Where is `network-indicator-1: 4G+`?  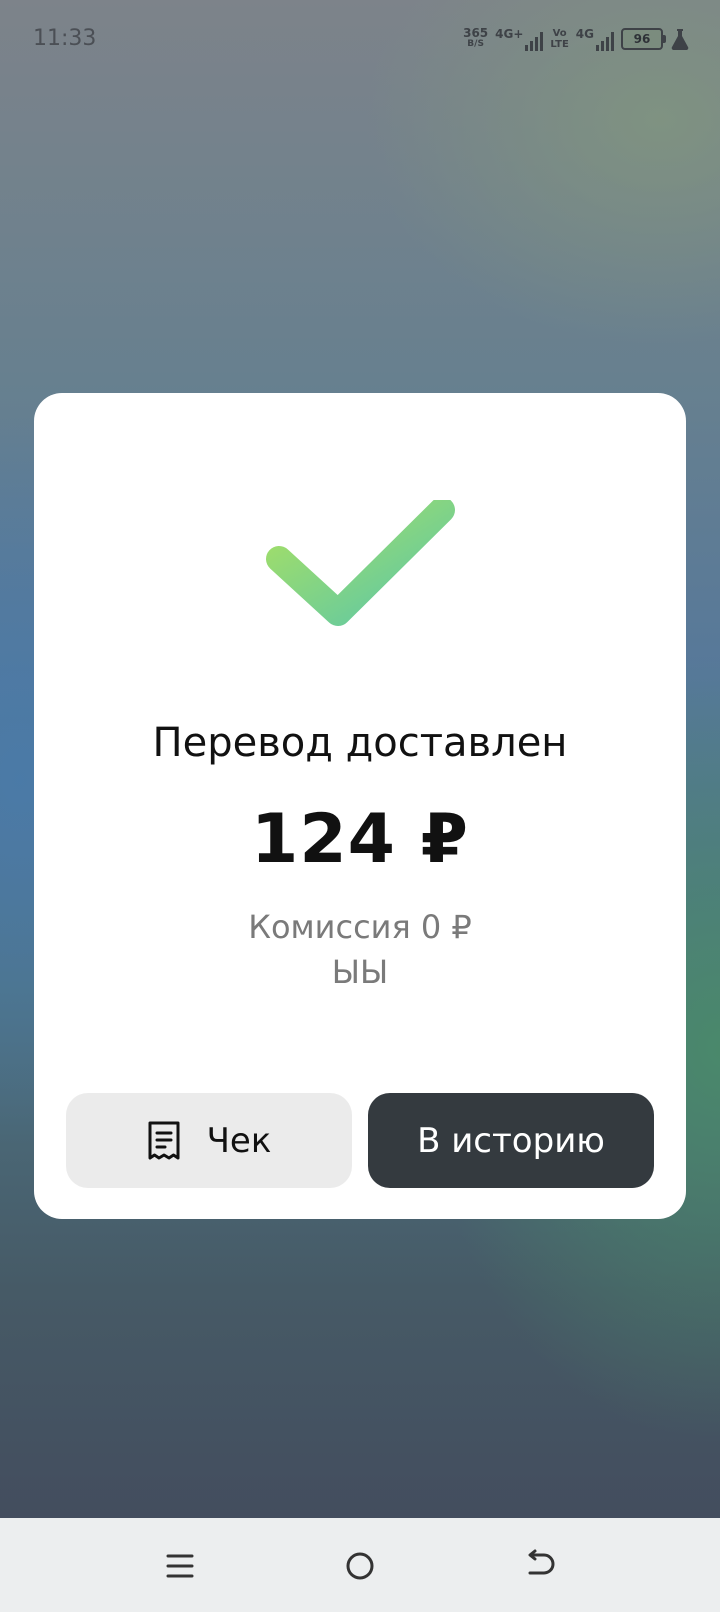 network-indicator-1: 4G+ is located at coordinates (519, 39).